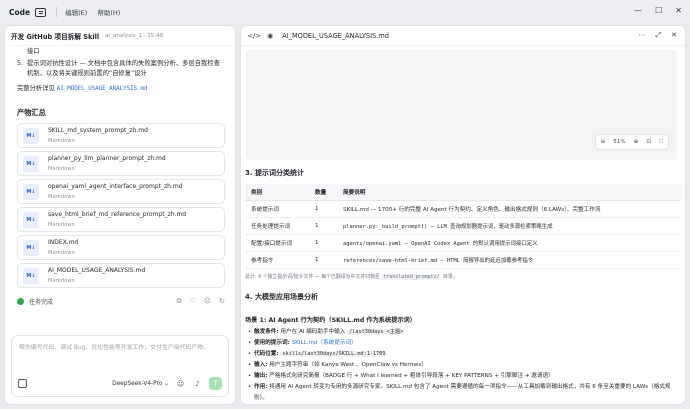 The width and height of the screenshot is (690, 409). I want to click on note-suffix: 目录。, so click(449, 276).